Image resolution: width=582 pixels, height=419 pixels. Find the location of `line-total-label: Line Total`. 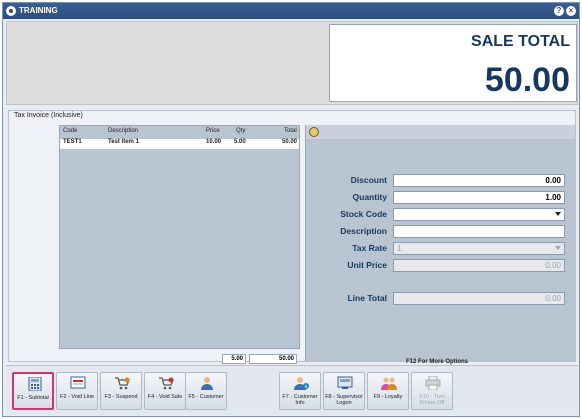

line-total-label: Line Total is located at coordinates (367, 298).